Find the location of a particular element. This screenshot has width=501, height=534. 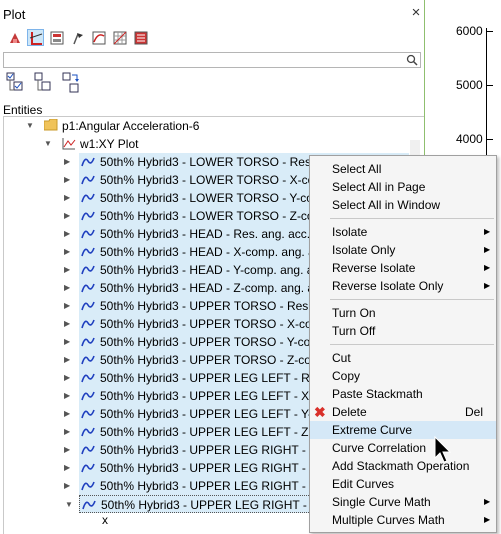

curve-label: 50th% Hybrid3 - HEAD - Y-comp. ang. acc. is located at coordinates (214, 270).